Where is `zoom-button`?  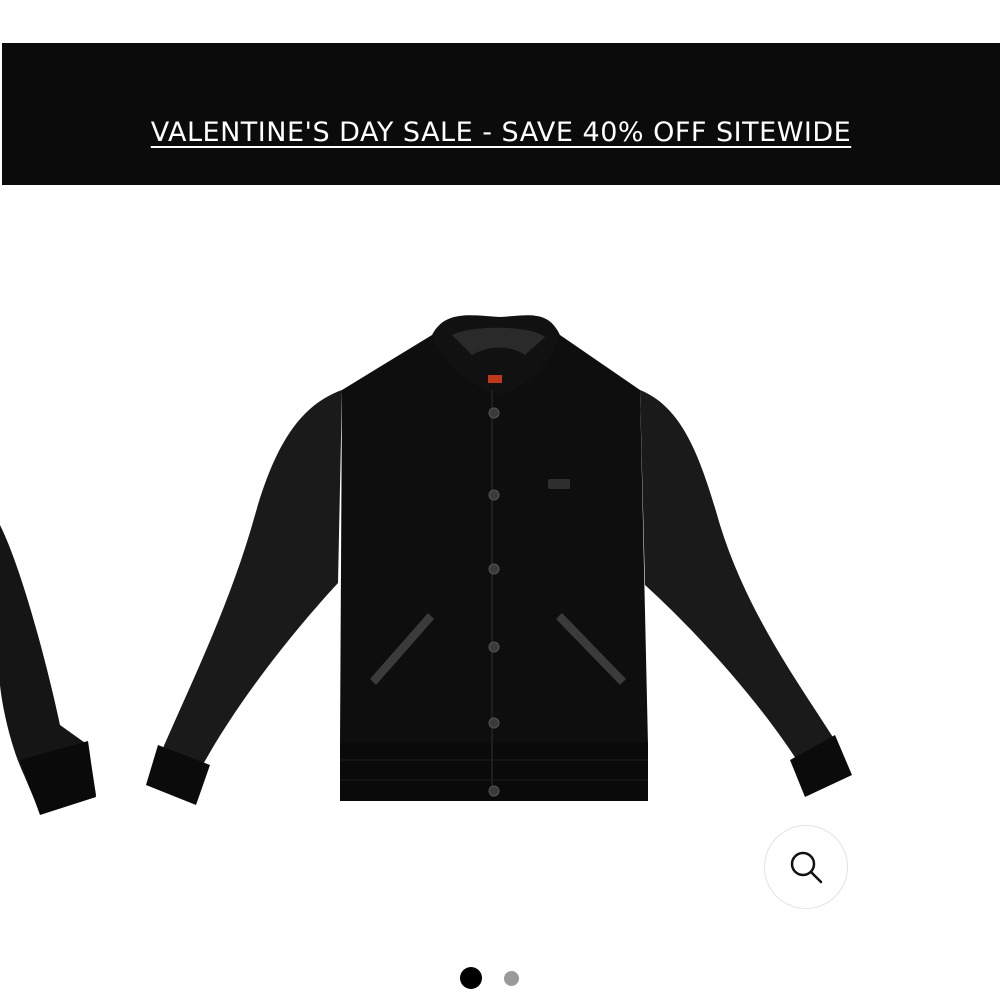 zoom-button is located at coordinates (806, 867).